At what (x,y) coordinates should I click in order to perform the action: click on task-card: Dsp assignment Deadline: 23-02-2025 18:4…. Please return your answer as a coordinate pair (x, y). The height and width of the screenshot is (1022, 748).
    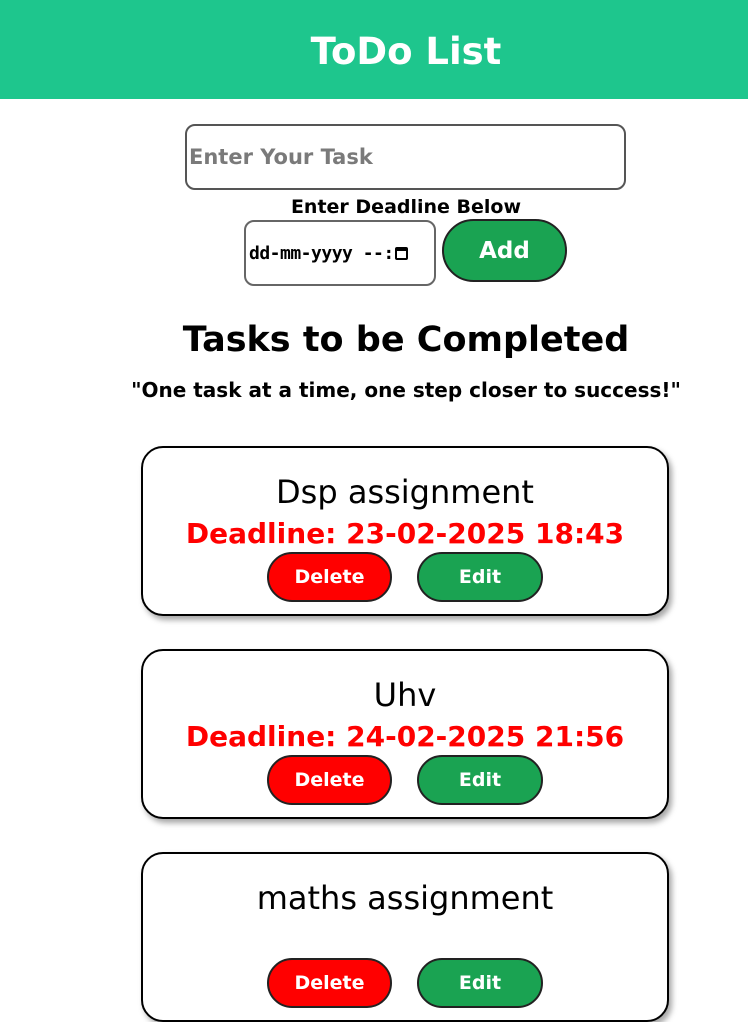
    Looking at the image, I should click on (405, 531).